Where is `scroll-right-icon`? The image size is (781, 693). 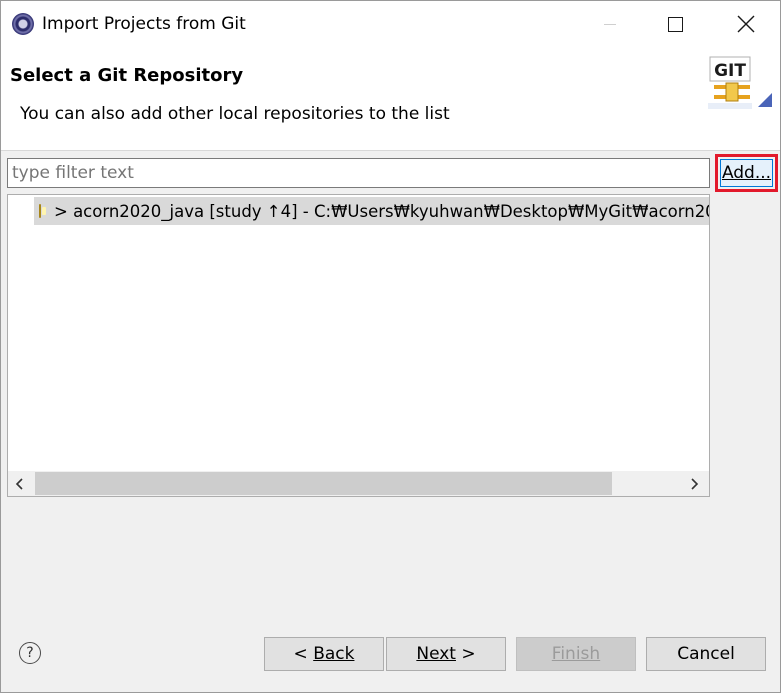
scroll-right-icon is located at coordinates (694, 484).